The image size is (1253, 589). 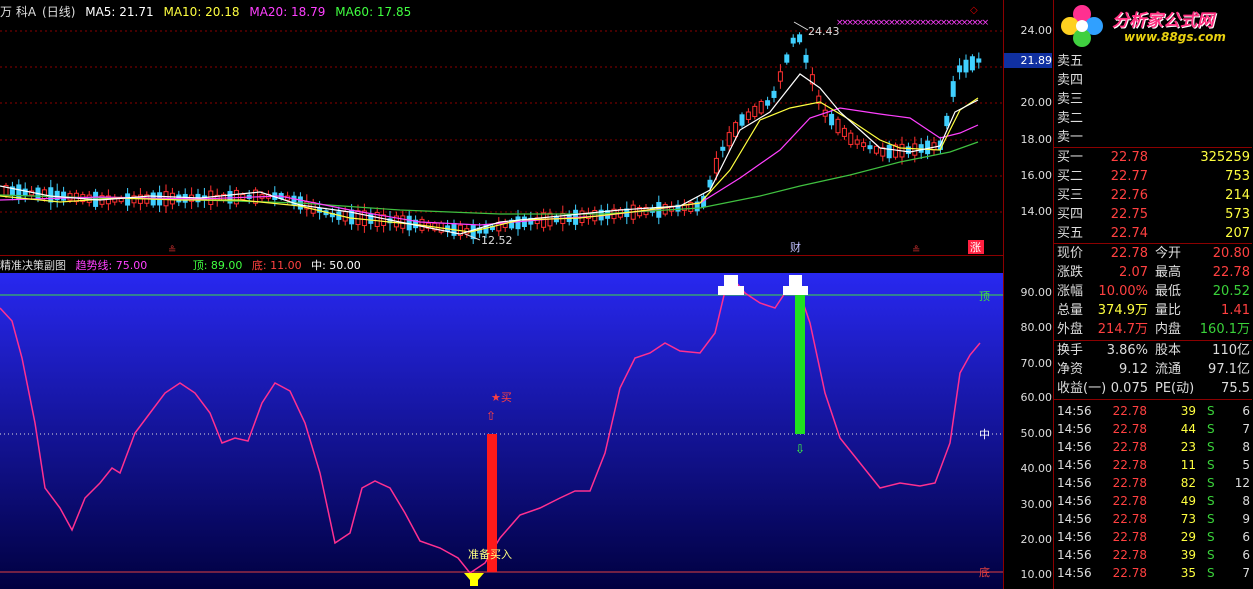 I want to click on buy-row: 买四 22.75 573, so click(x=1153, y=215).